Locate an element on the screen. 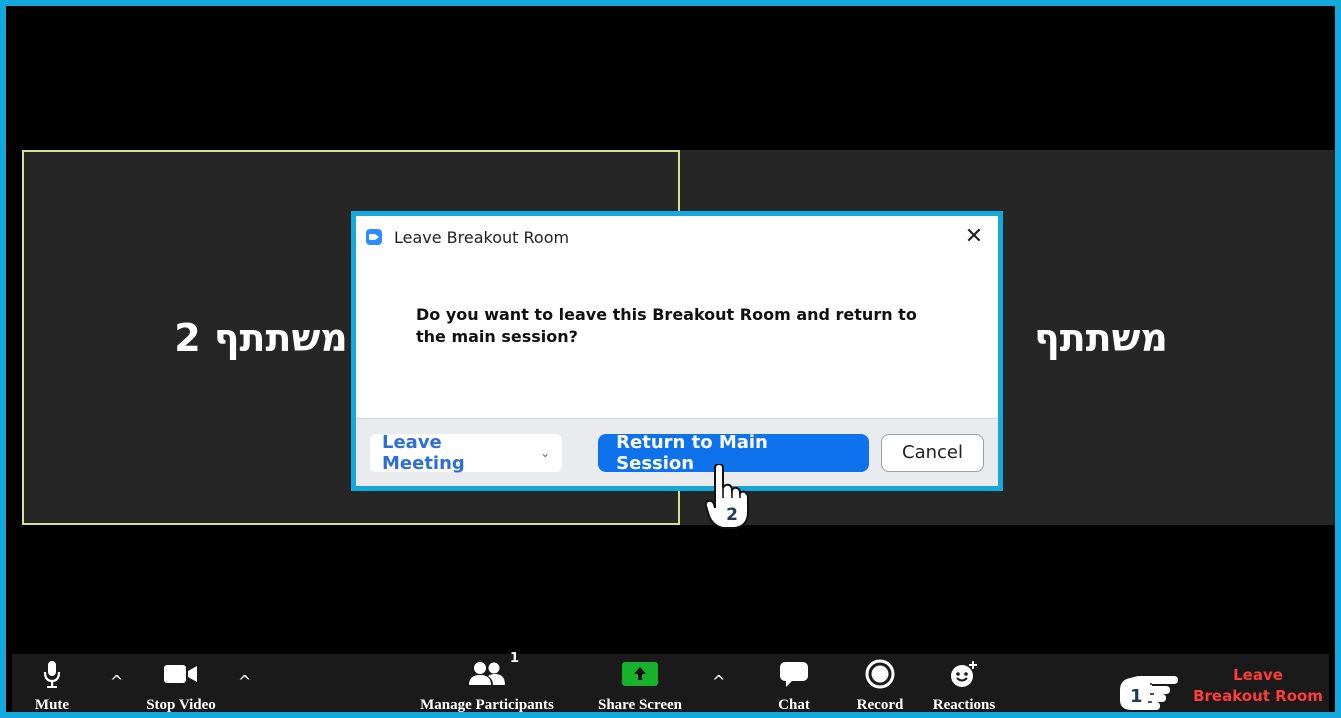  record-button: Record is located at coordinates (880, 683).